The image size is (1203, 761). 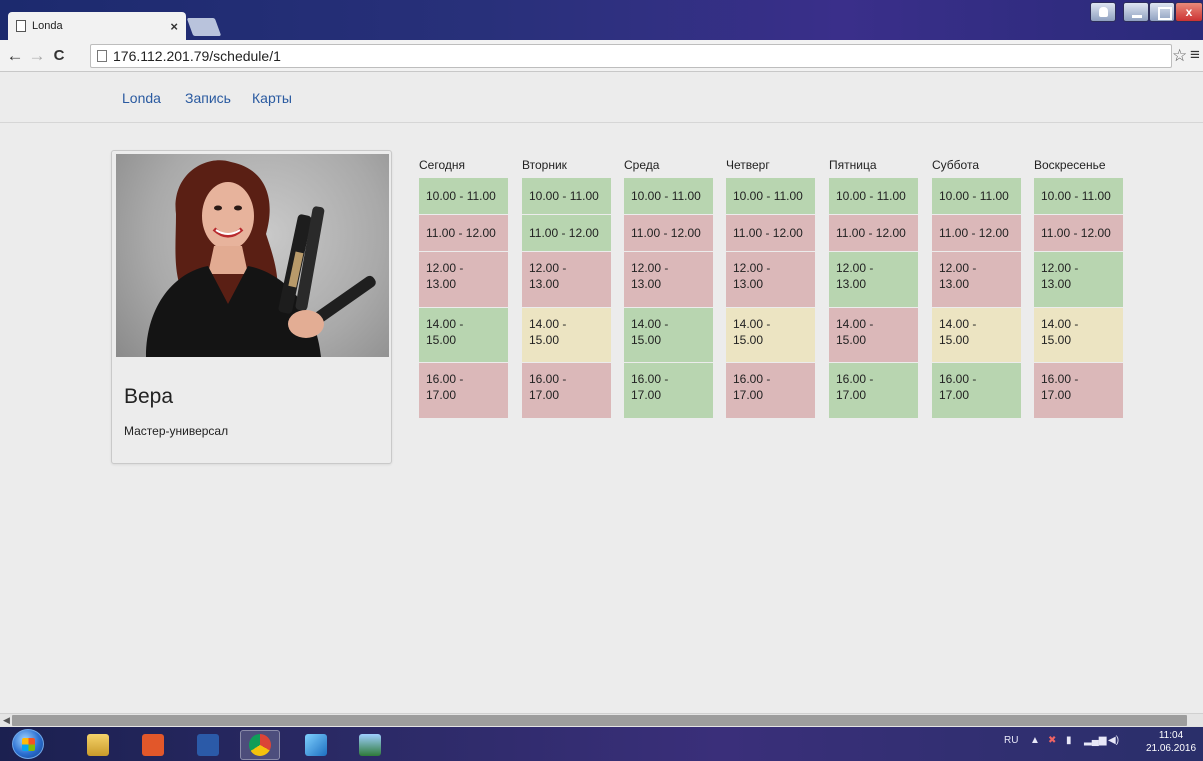 What do you see at coordinates (1052, 740) in the screenshot?
I see `network-error-icon: ✖` at bounding box center [1052, 740].